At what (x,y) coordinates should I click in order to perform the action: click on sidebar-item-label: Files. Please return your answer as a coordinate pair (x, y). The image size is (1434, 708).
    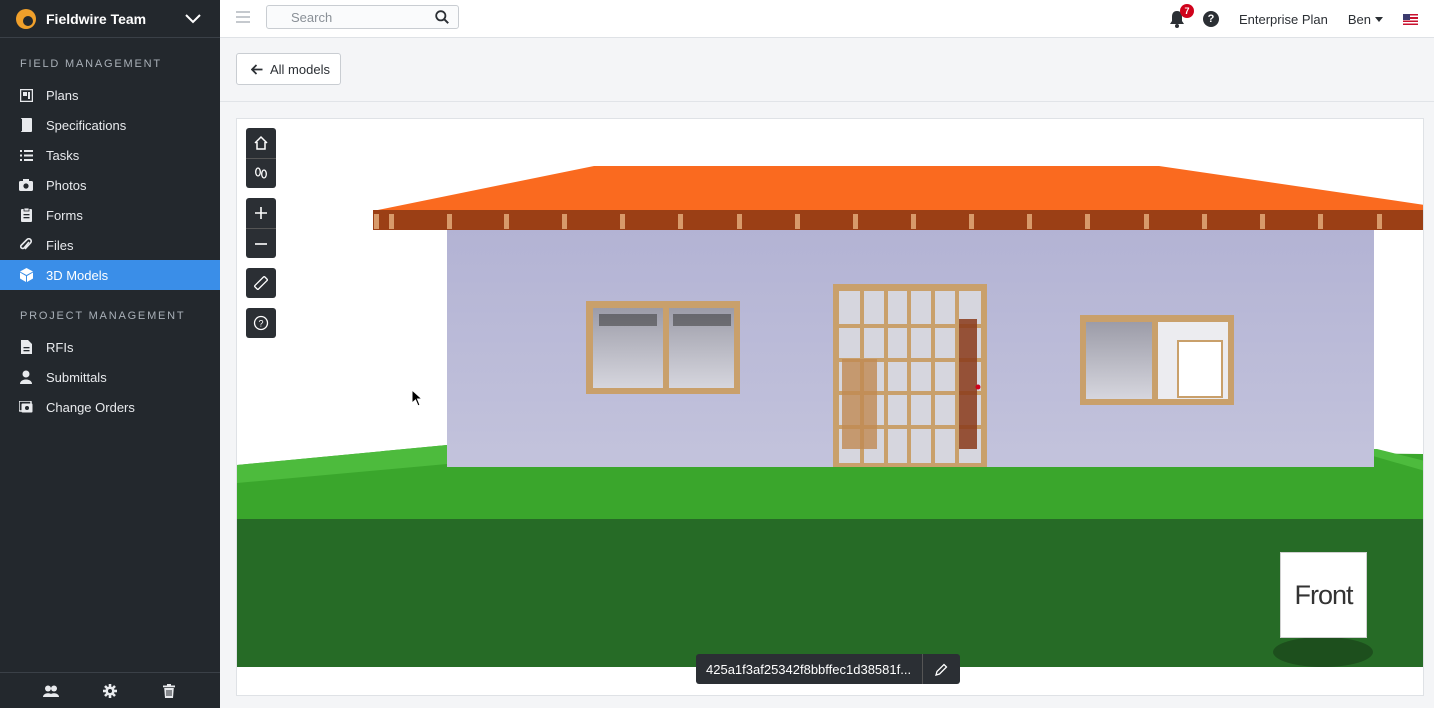
    Looking at the image, I should click on (60, 245).